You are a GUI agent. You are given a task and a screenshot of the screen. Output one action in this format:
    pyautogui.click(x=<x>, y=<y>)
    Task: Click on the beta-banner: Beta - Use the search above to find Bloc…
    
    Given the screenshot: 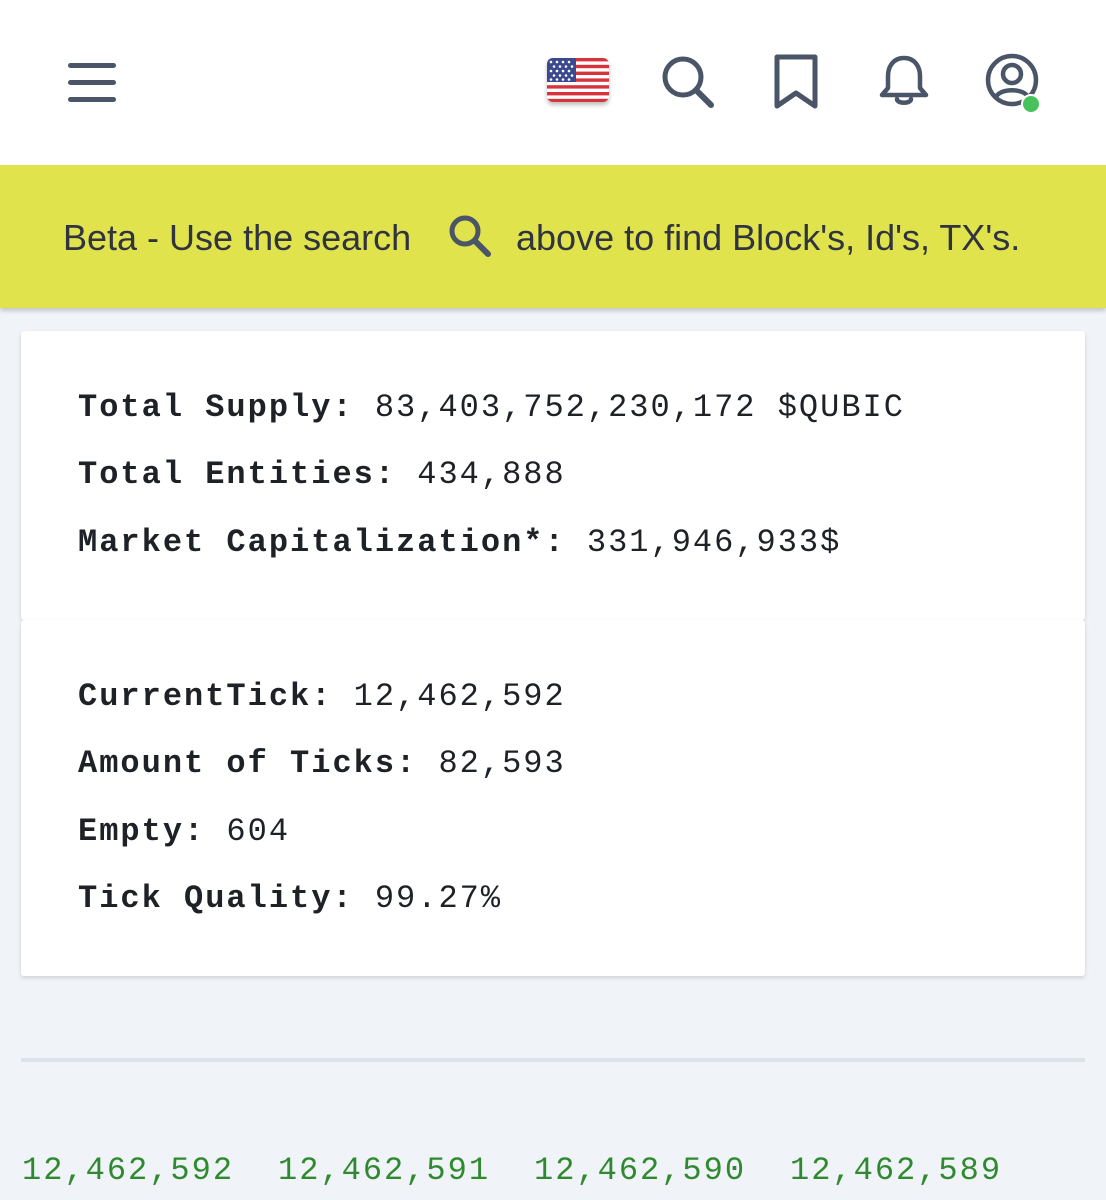 What is the action you would take?
    pyautogui.click(x=553, y=236)
    